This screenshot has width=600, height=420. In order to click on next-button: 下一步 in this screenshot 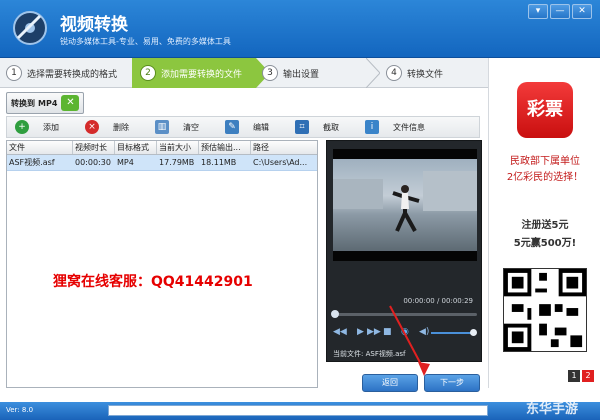, I will do `click(452, 383)`.